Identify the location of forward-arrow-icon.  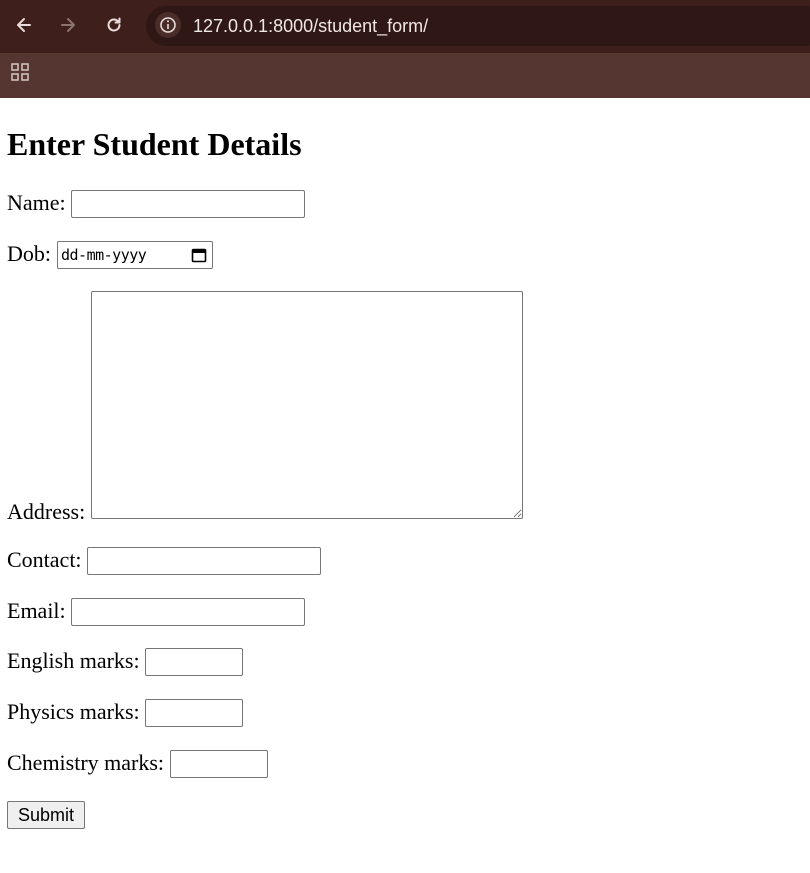
(68, 25).